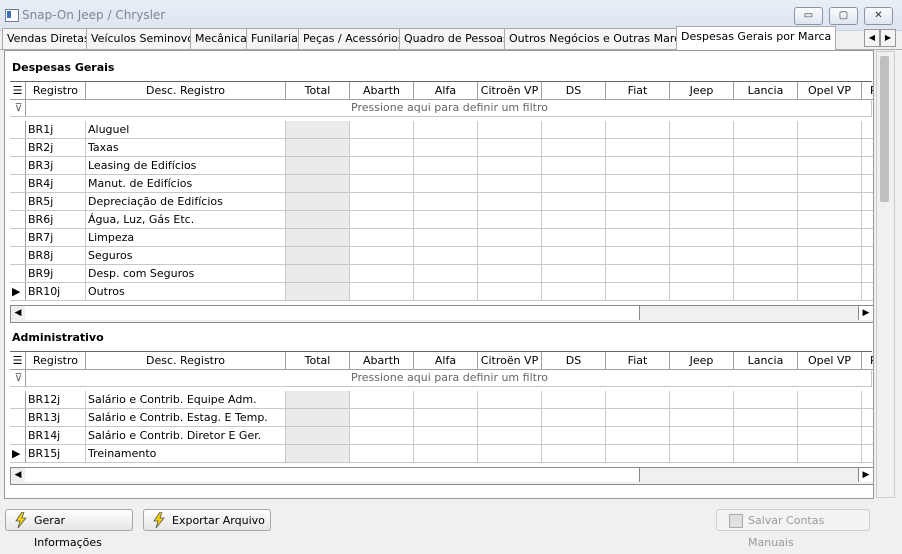 The height and width of the screenshot is (554, 902). I want to click on cell-registro: BR2j, so click(56, 148).